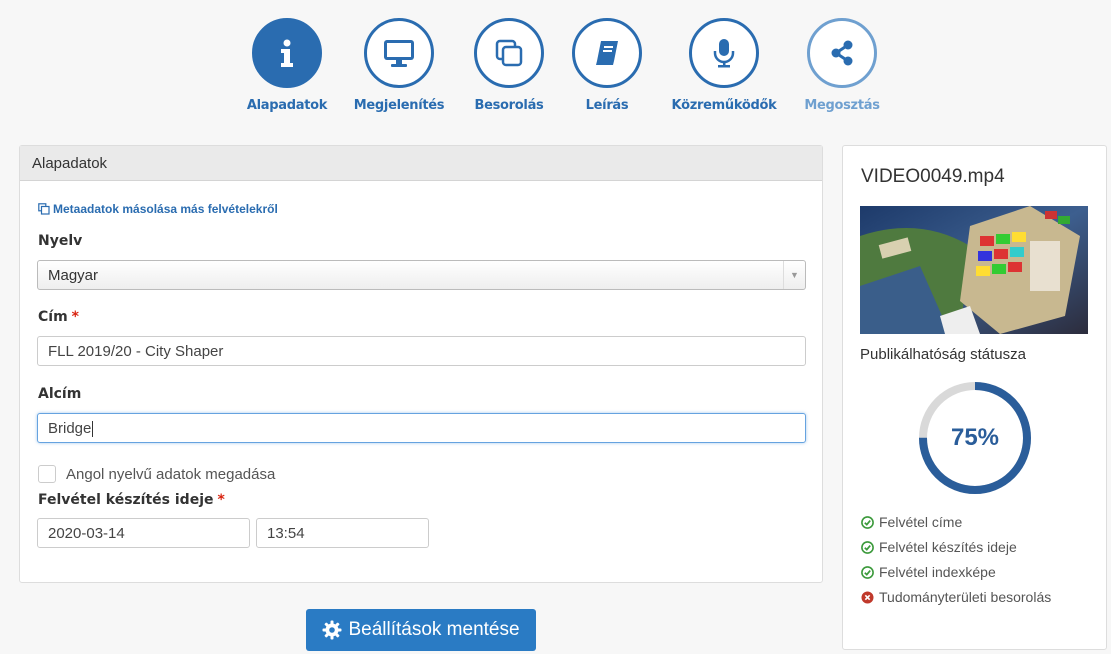  I want to click on monitor-icon, so click(399, 53).